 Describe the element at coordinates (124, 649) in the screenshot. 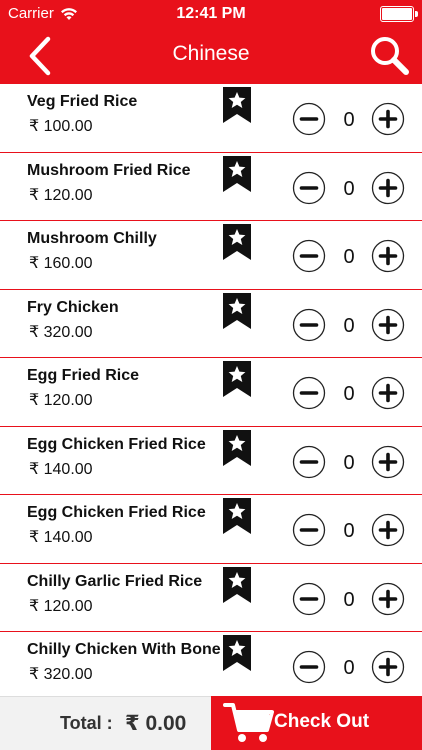

I see `item-name: Chilly Chicken With Bone` at that location.